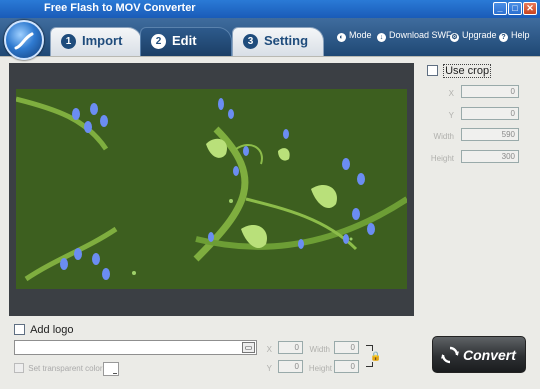 Image resolution: width=540 pixels, height=389 pixels. I want to click on download-icon: ↓, so click(381, 37).